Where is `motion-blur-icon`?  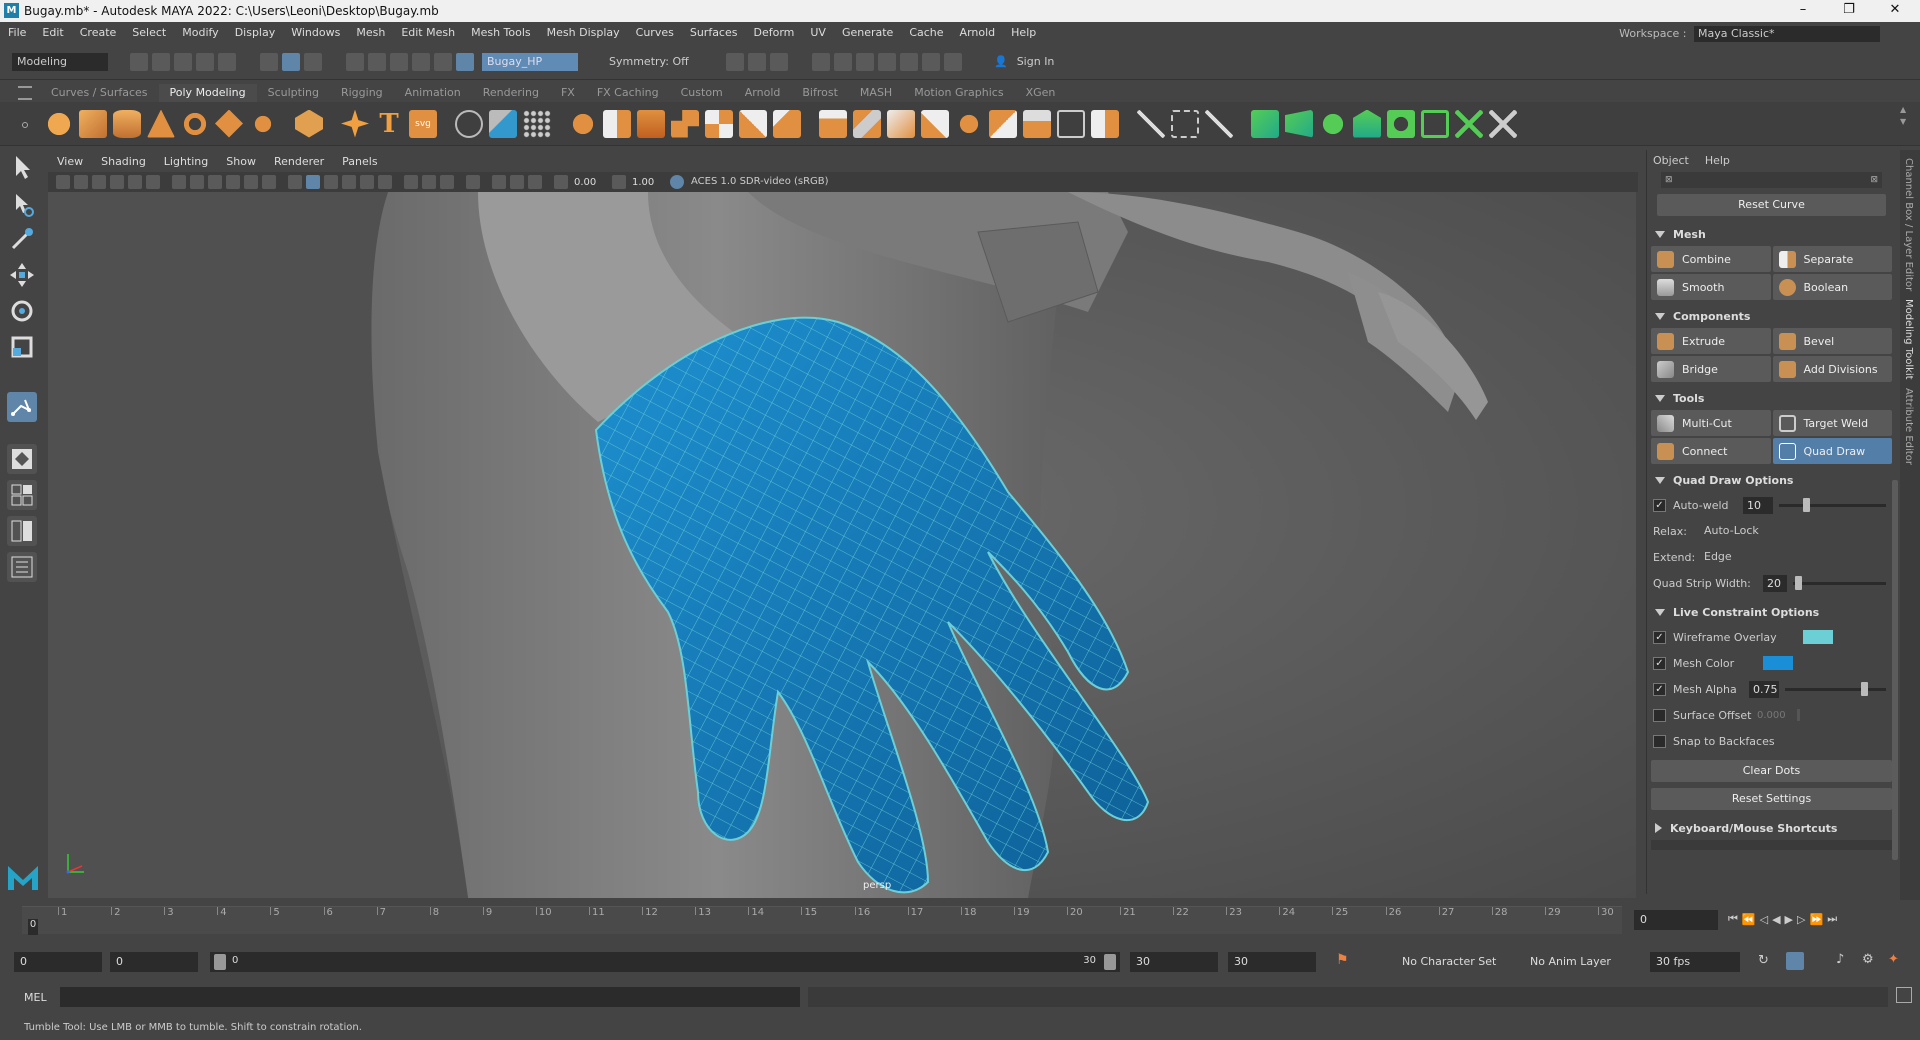
motion-blur-icon is located at coordinates (429, 182).